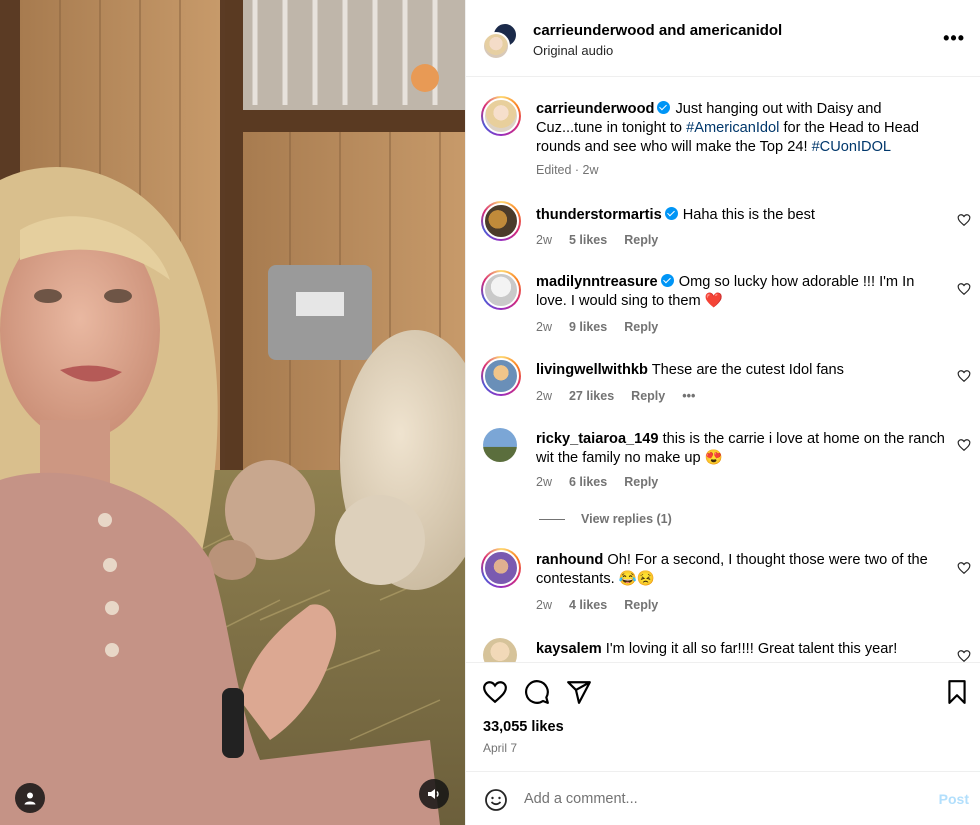 The width and height of the screenshot is (980, 825). Describe the element at coordinates (714, 799) in the screenshot. I see `comment-input` at that location.